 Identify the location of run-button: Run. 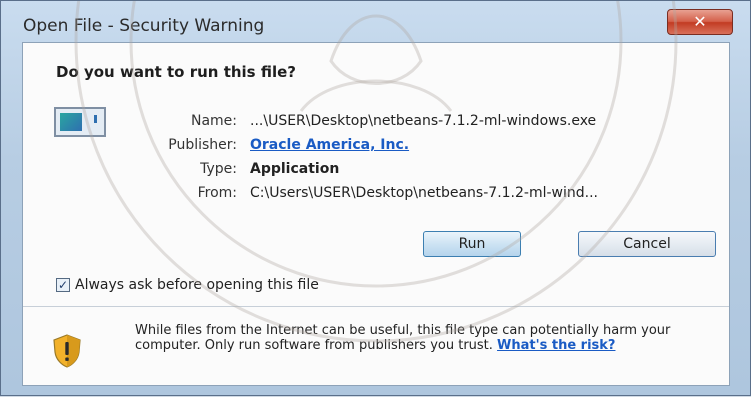
(472, 244).